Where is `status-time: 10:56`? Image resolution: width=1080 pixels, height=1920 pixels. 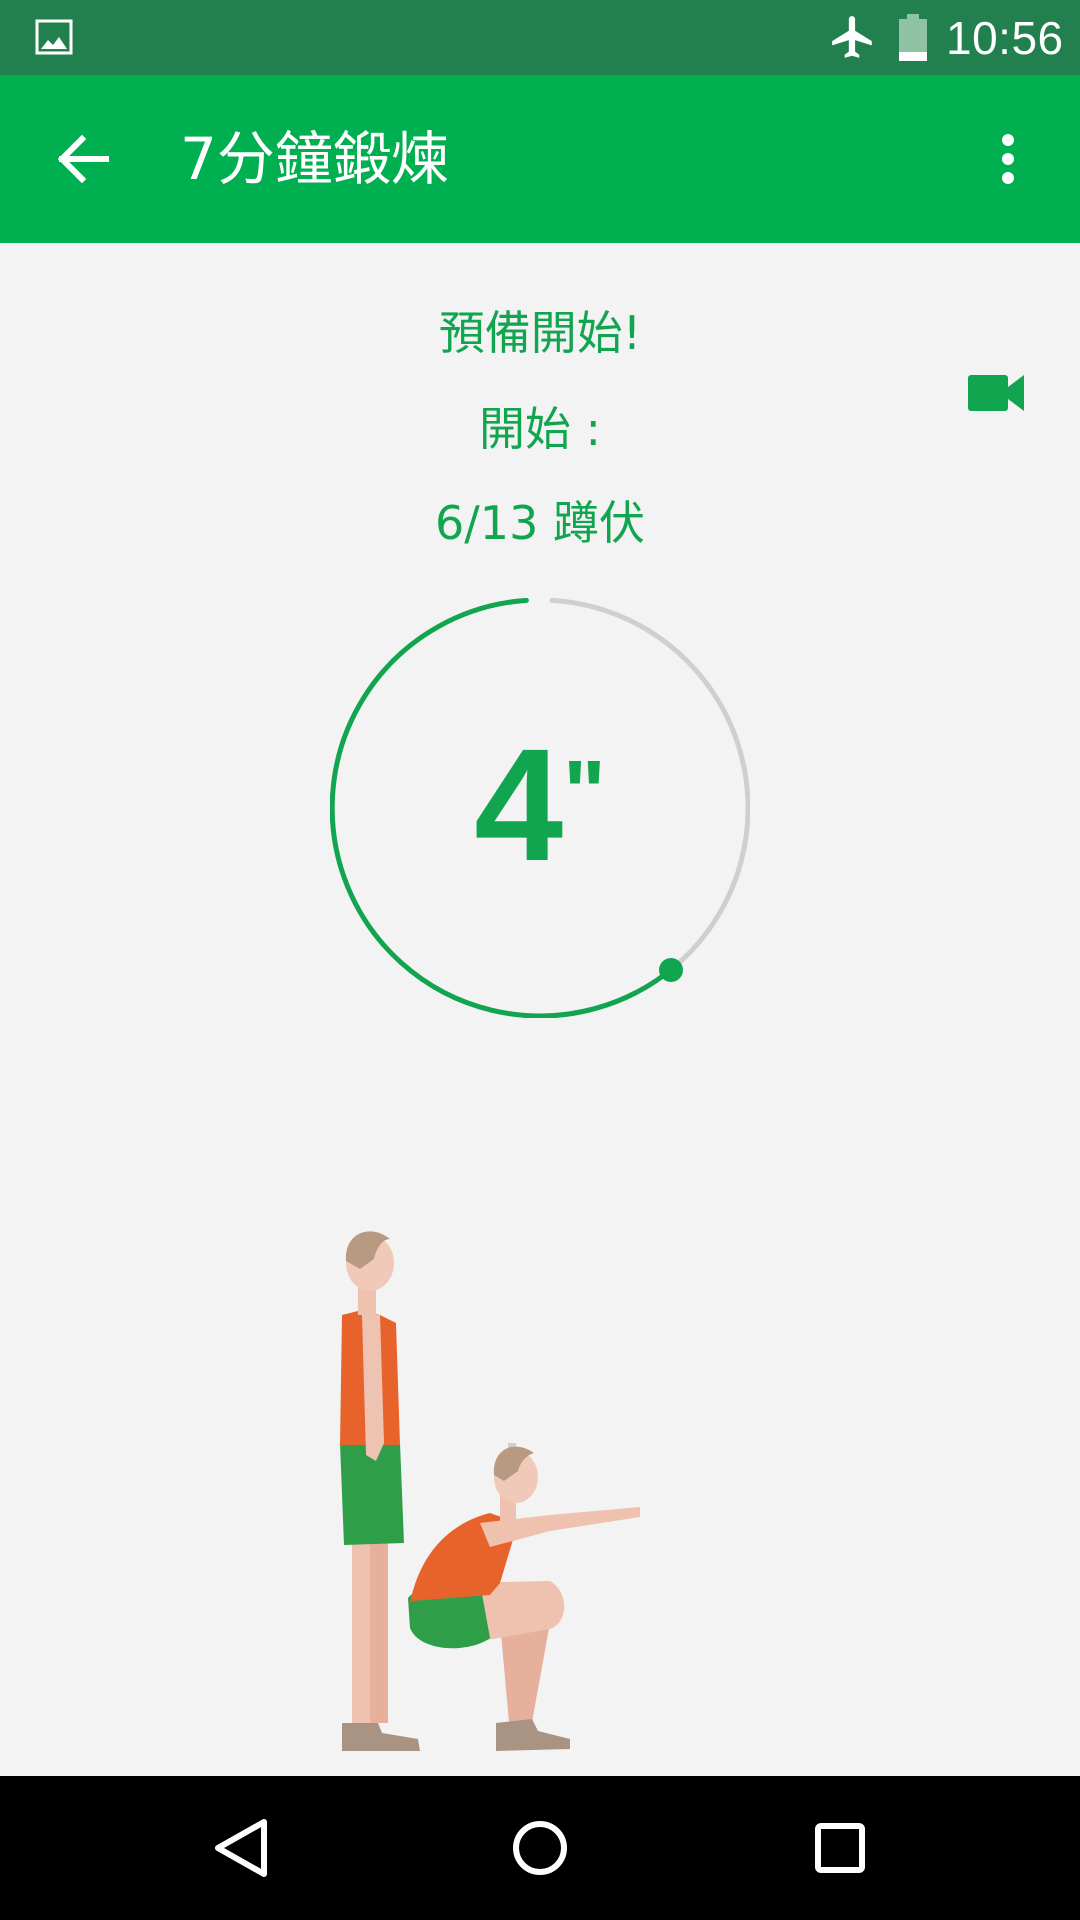
status-time: 10:56 is located at coordinates (1005, 38).